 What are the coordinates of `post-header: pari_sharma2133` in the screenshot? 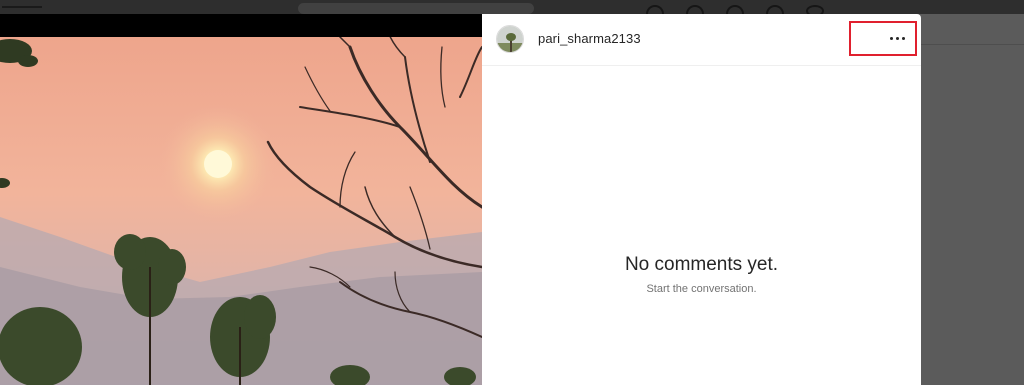 It's located at (701, 40).